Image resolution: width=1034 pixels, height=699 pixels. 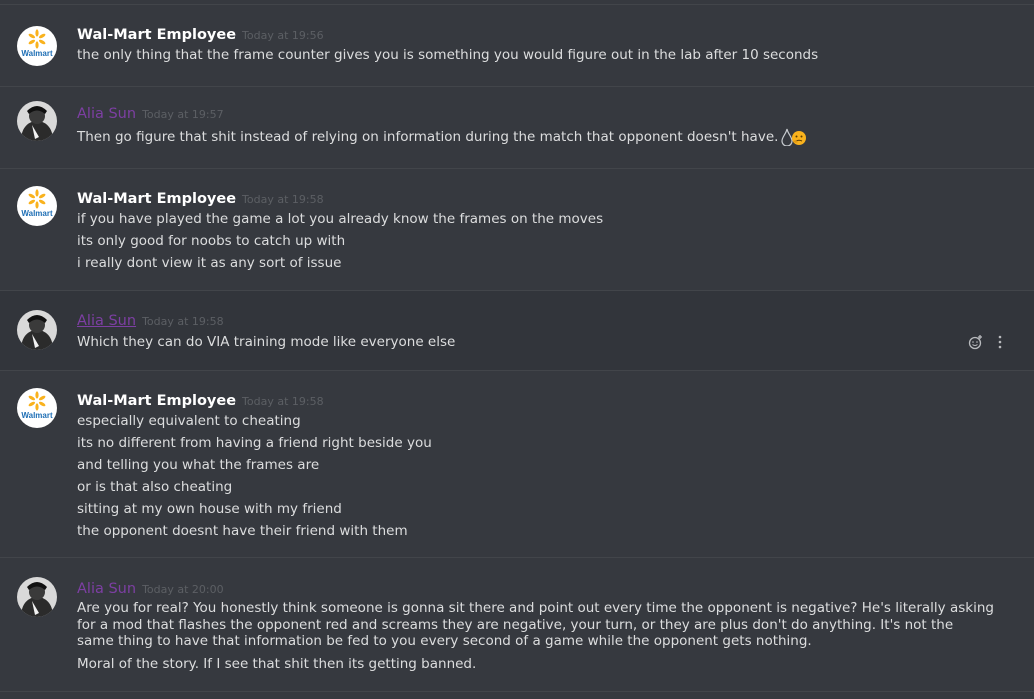 What do you see at coordinates (799, 141) in the screenshot?
I see `thinking-emoji` at bounding box center [799, 141].